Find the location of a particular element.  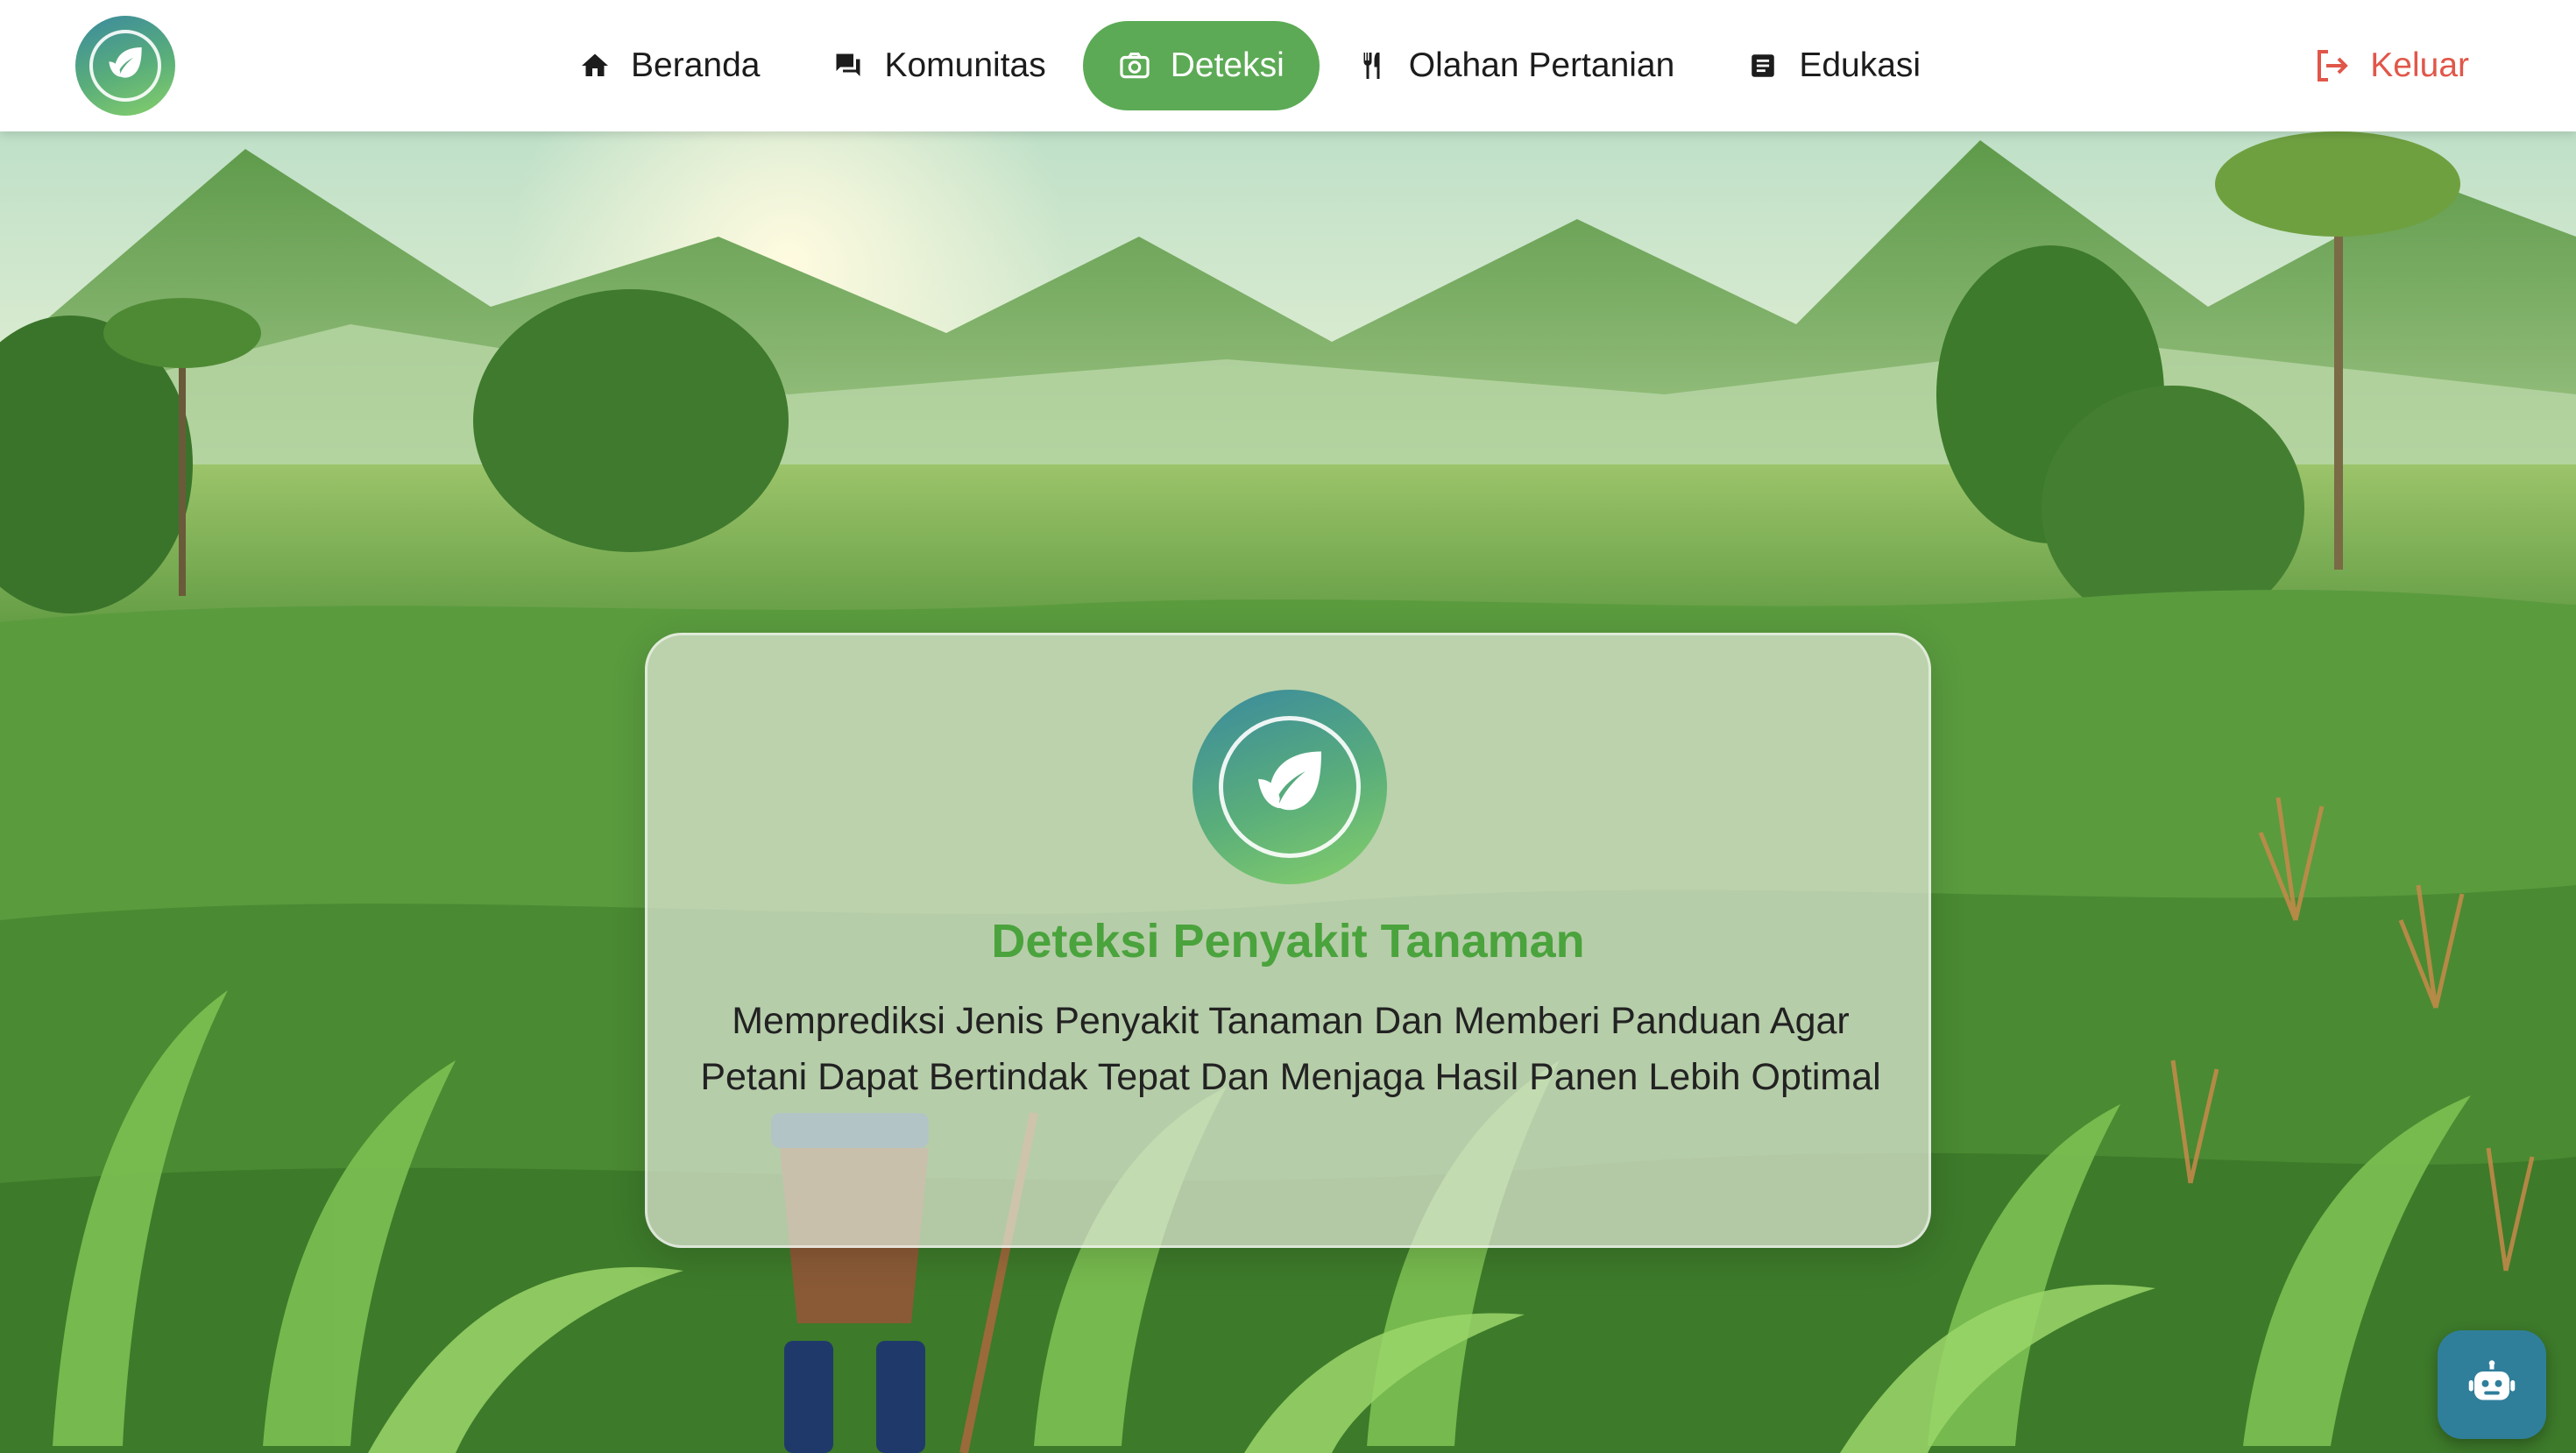

logout-label: Keluar is located at coordinates (2419, 65).